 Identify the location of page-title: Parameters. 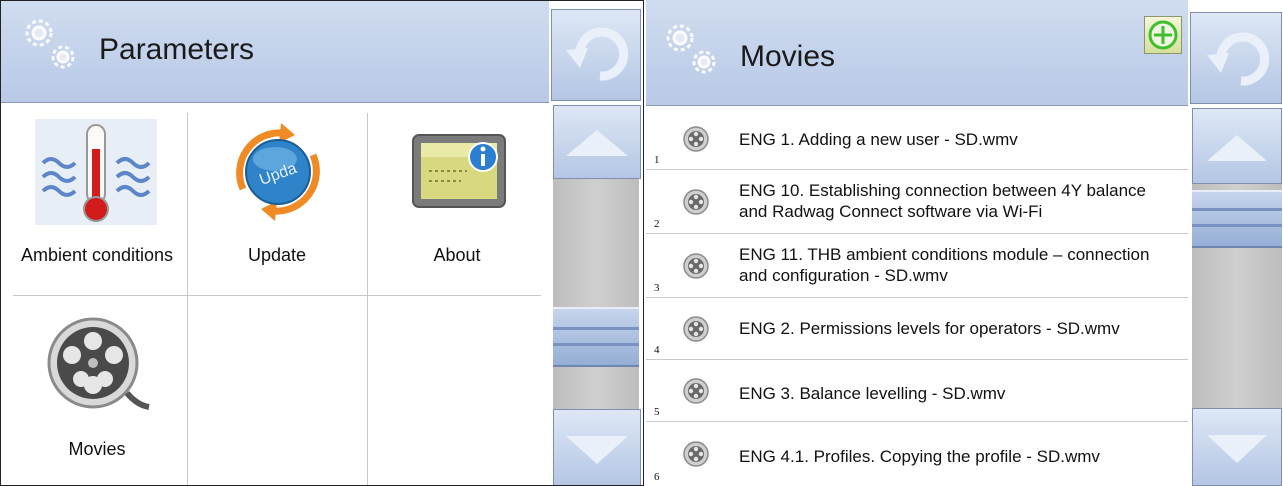
(177, 49).